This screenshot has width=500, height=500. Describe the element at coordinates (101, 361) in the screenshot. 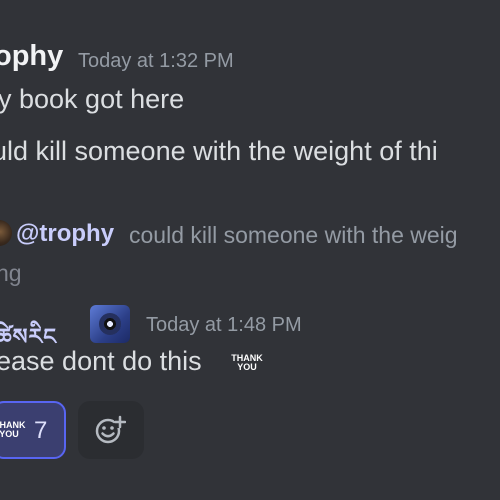

I see `message-text: ease dont do this` at that location.